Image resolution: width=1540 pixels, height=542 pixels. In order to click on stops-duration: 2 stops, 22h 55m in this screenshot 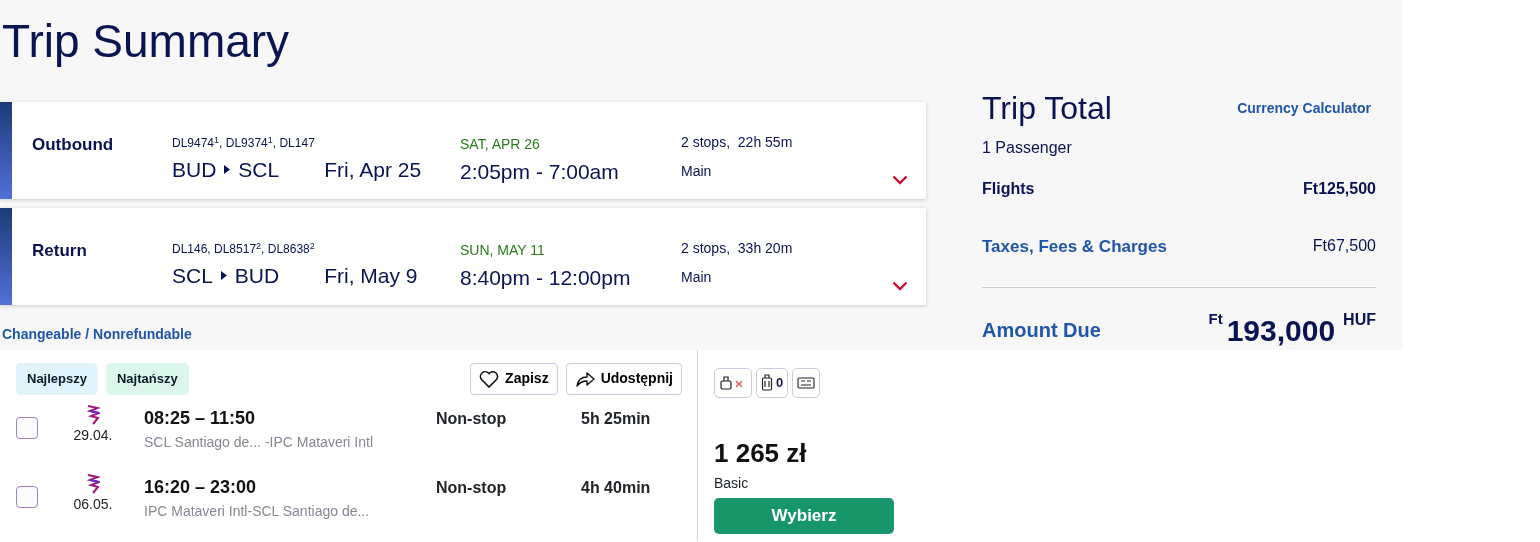, I will do `click(737, 142)`.